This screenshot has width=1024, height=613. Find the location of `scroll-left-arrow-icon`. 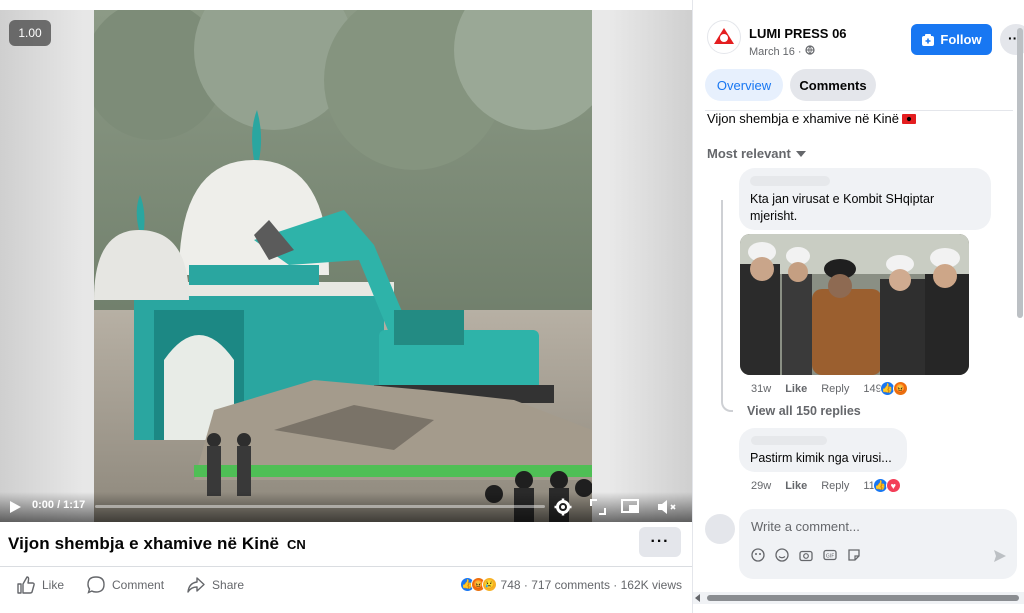

scroll-left-arrow-icon is located at coordinates (697, 598).